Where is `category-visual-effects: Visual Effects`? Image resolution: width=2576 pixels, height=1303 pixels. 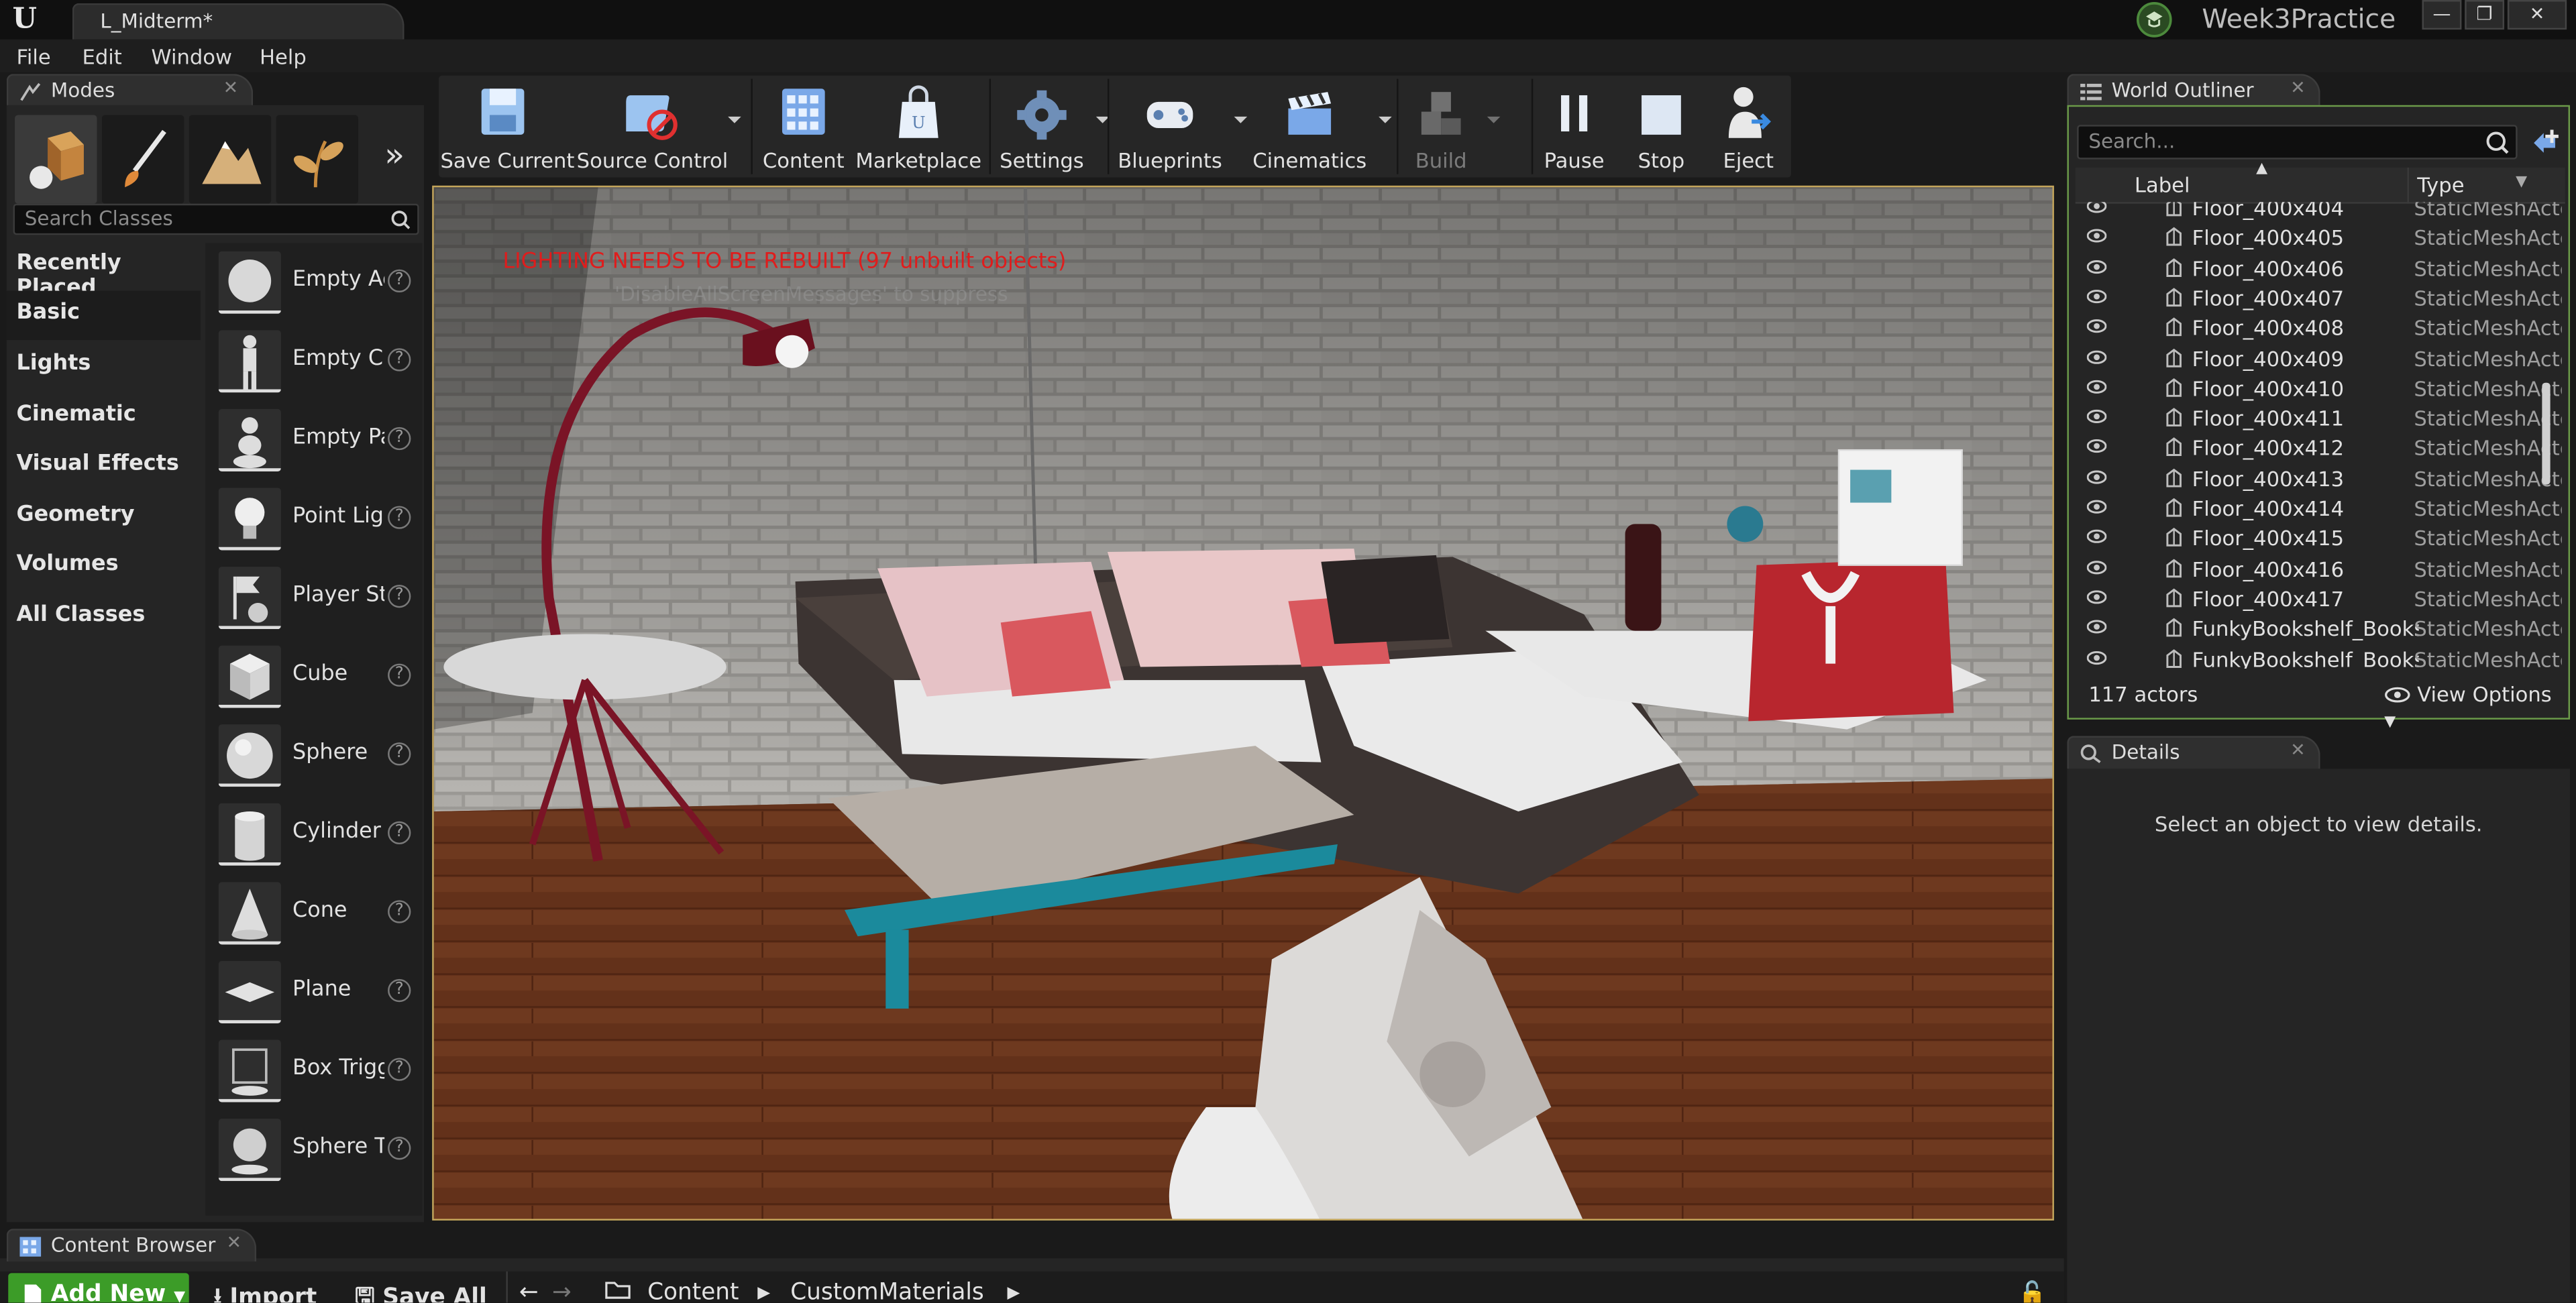
category-visual-effects: Visual Effects is located at coordinates (104, 466).